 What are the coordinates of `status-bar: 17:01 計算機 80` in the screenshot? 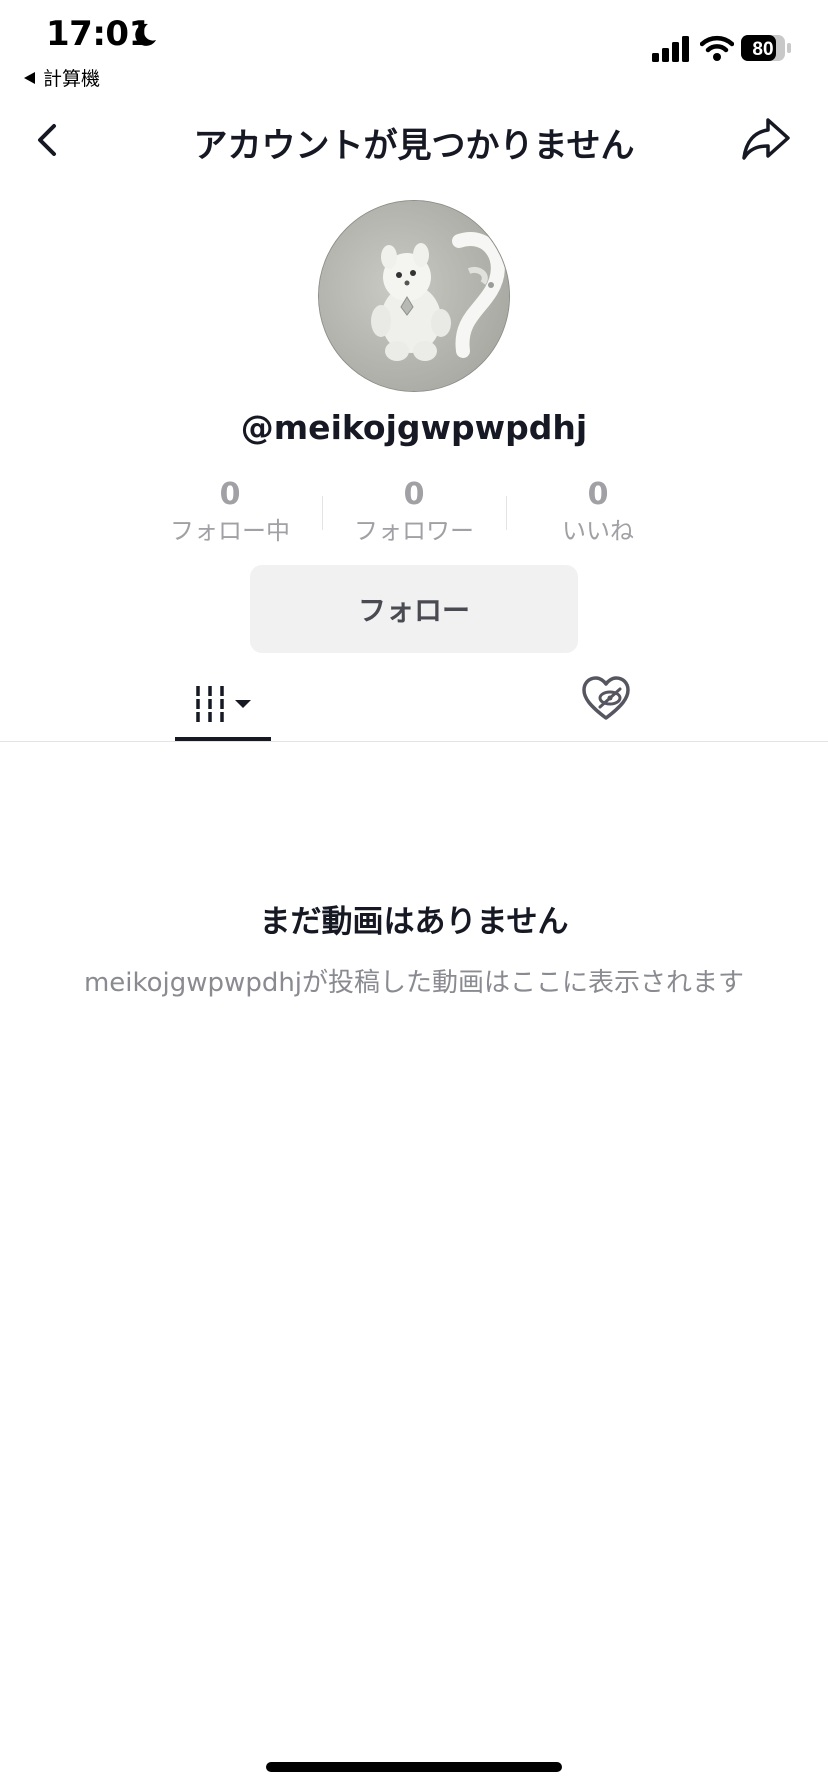 It's located at (414, 50).